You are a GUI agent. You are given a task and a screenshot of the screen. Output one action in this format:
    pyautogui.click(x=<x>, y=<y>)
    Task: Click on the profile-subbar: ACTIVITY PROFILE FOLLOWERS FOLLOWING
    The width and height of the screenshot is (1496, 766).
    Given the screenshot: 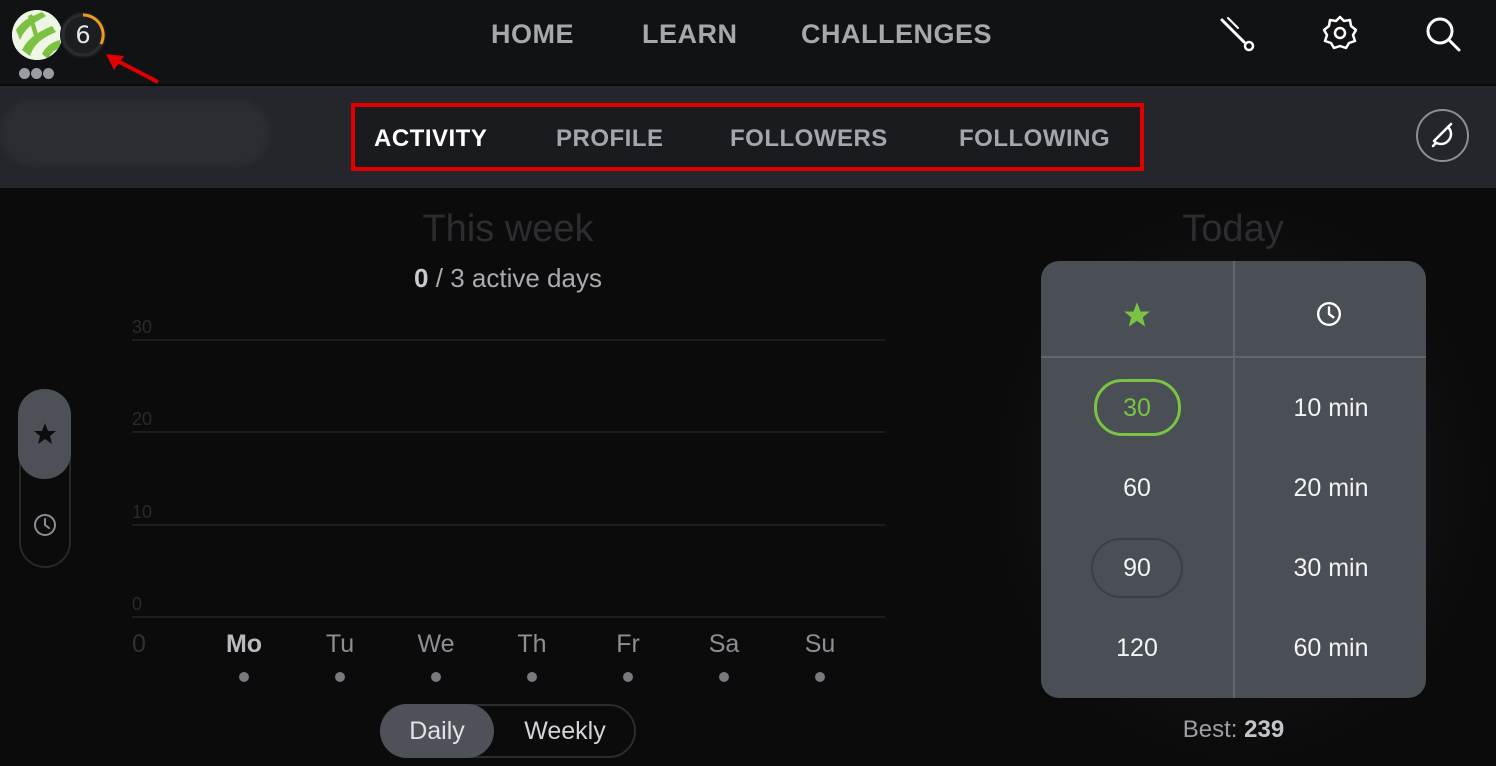 What is the action you would take?
    pyautogui.click(x=748, y=137)
    